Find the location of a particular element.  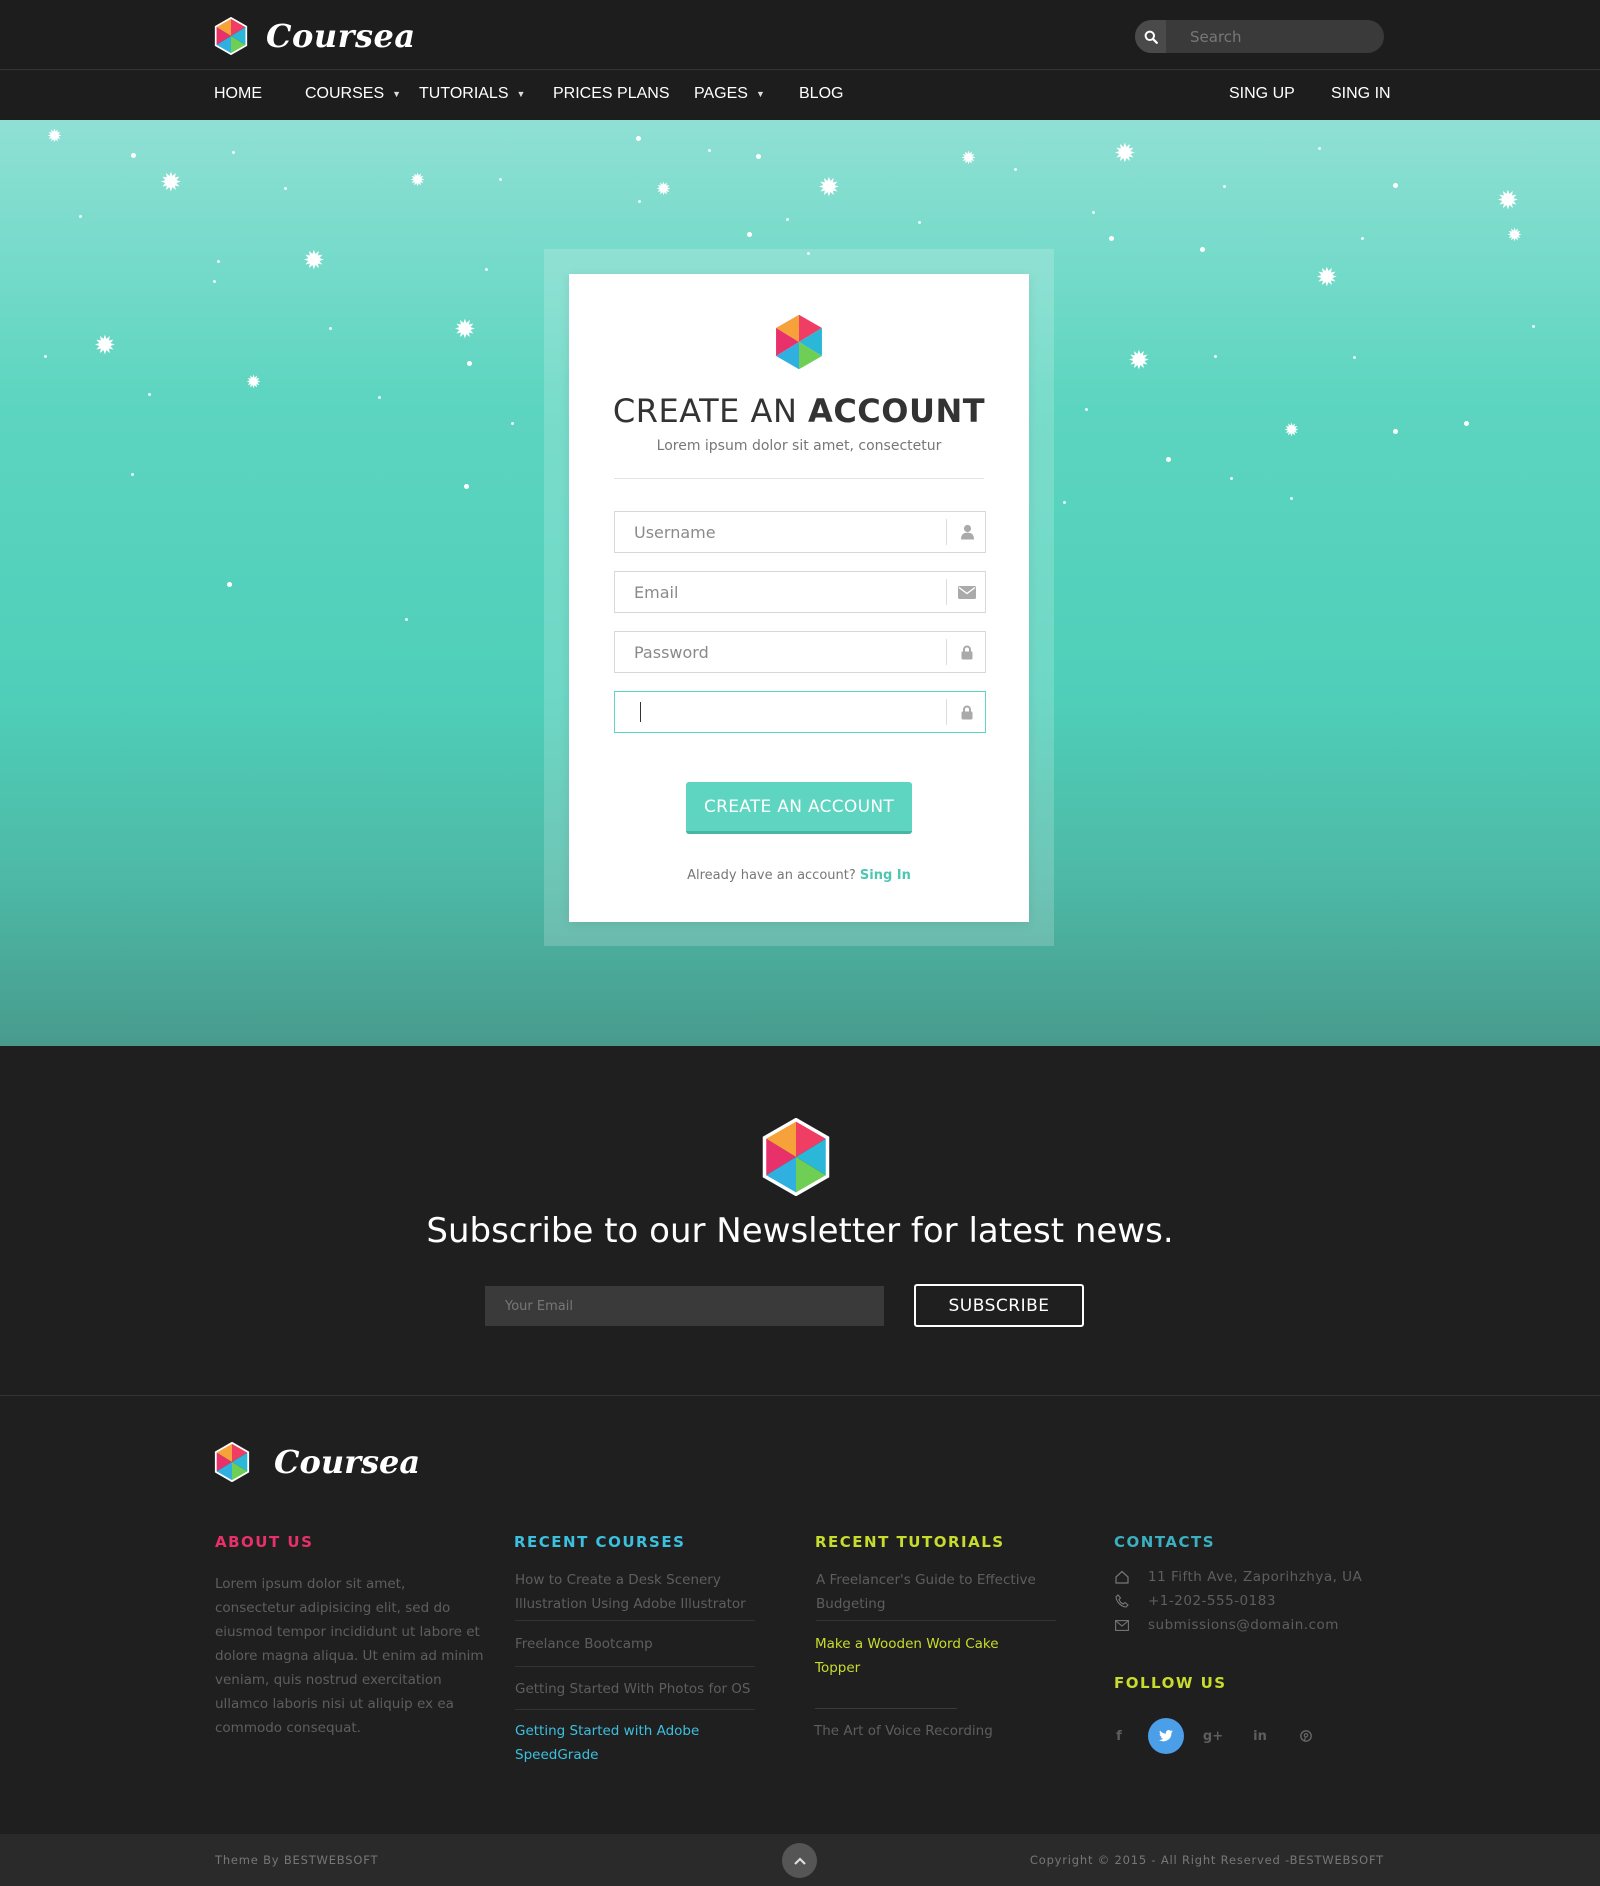

phone-icon is located at coordinates (1122, 1601).